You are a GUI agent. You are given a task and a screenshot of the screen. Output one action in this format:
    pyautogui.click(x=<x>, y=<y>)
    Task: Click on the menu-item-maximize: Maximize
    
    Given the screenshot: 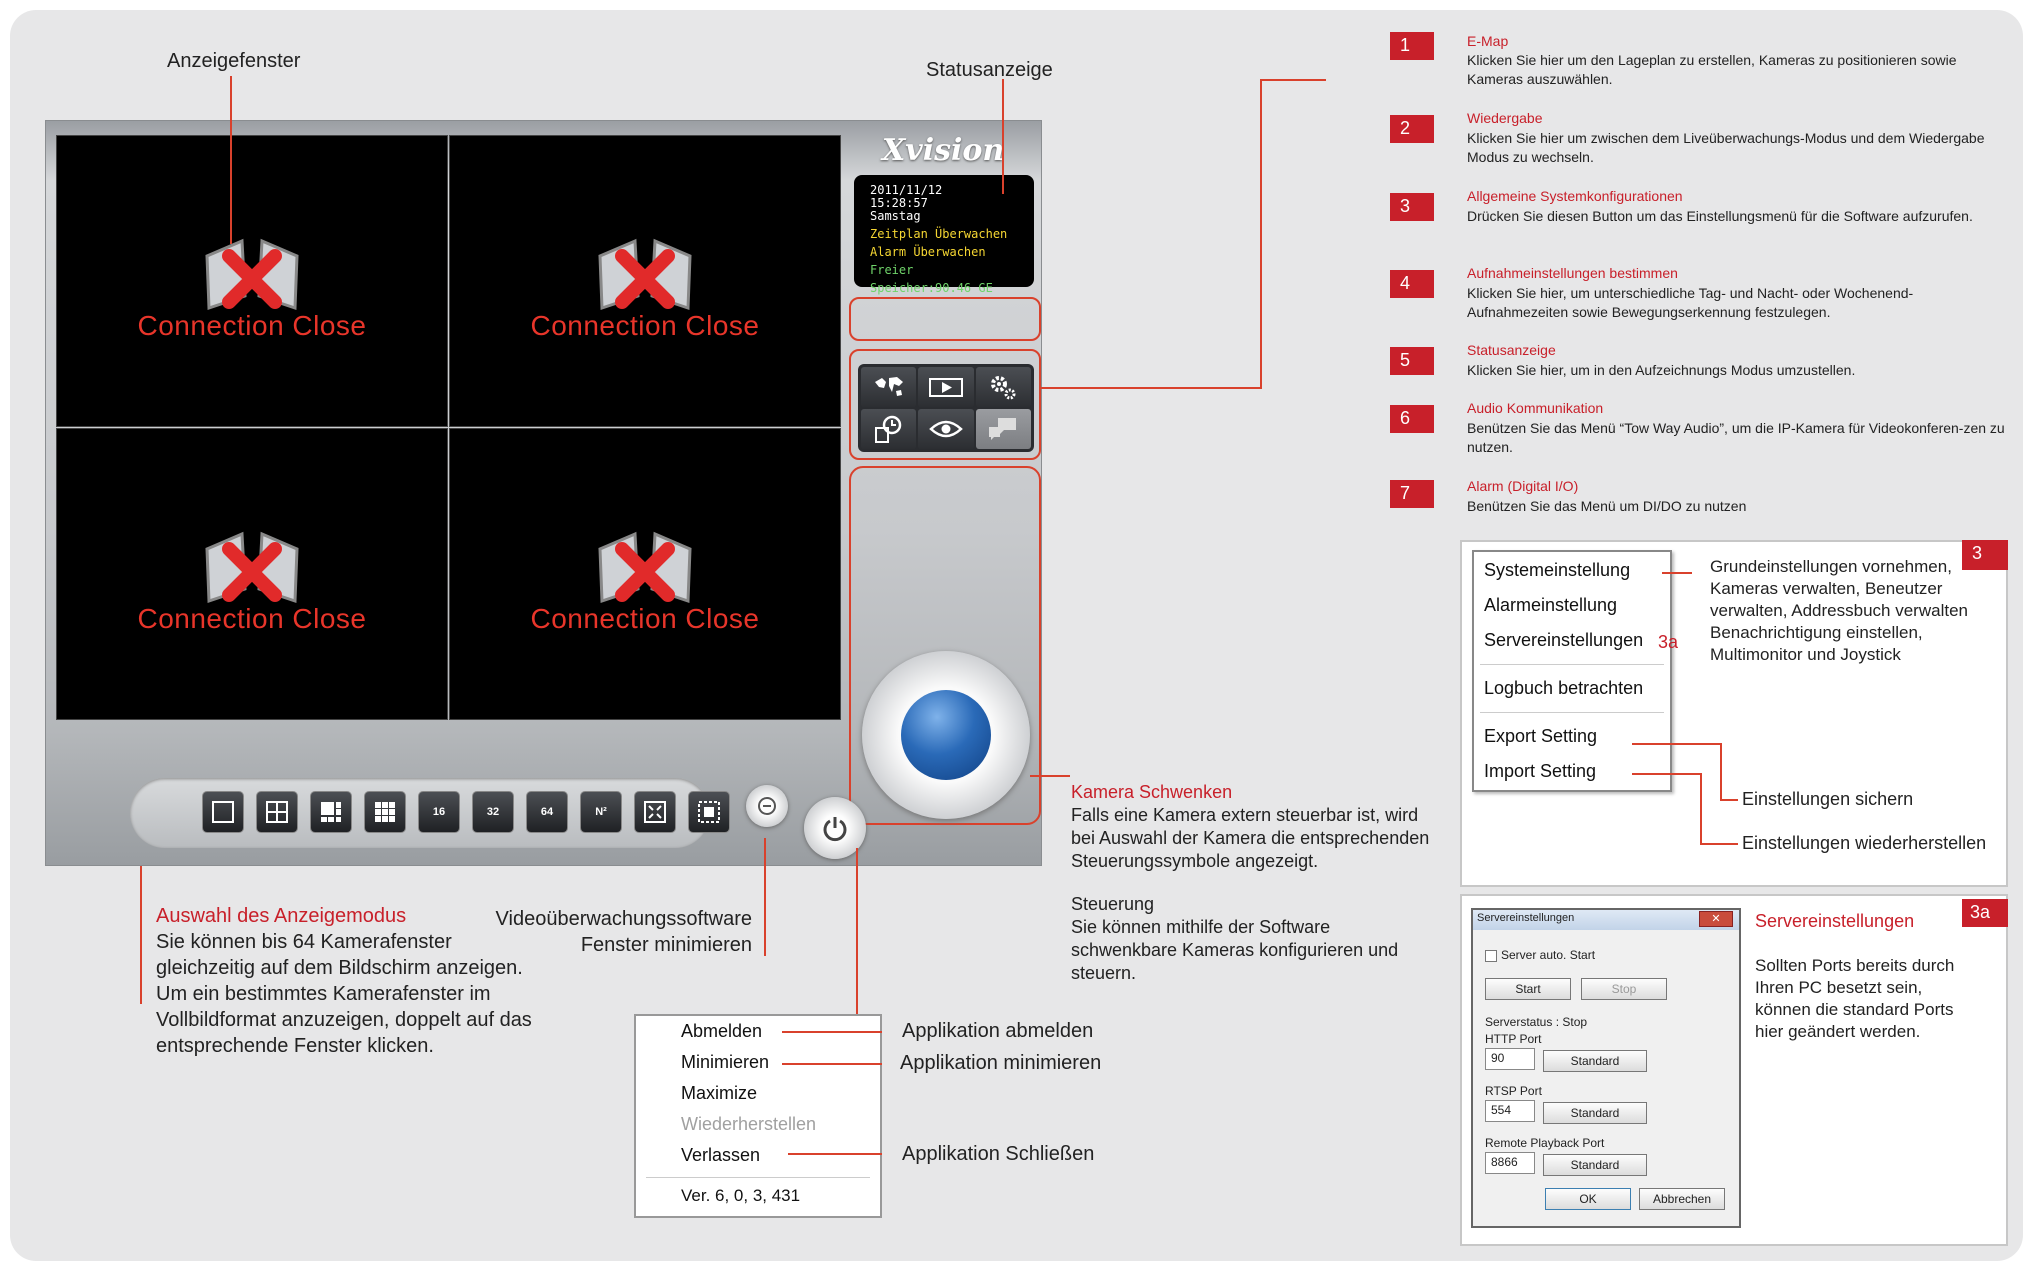 What is the action you would take?
    pyautogui.click(x=719, y=1093)
    